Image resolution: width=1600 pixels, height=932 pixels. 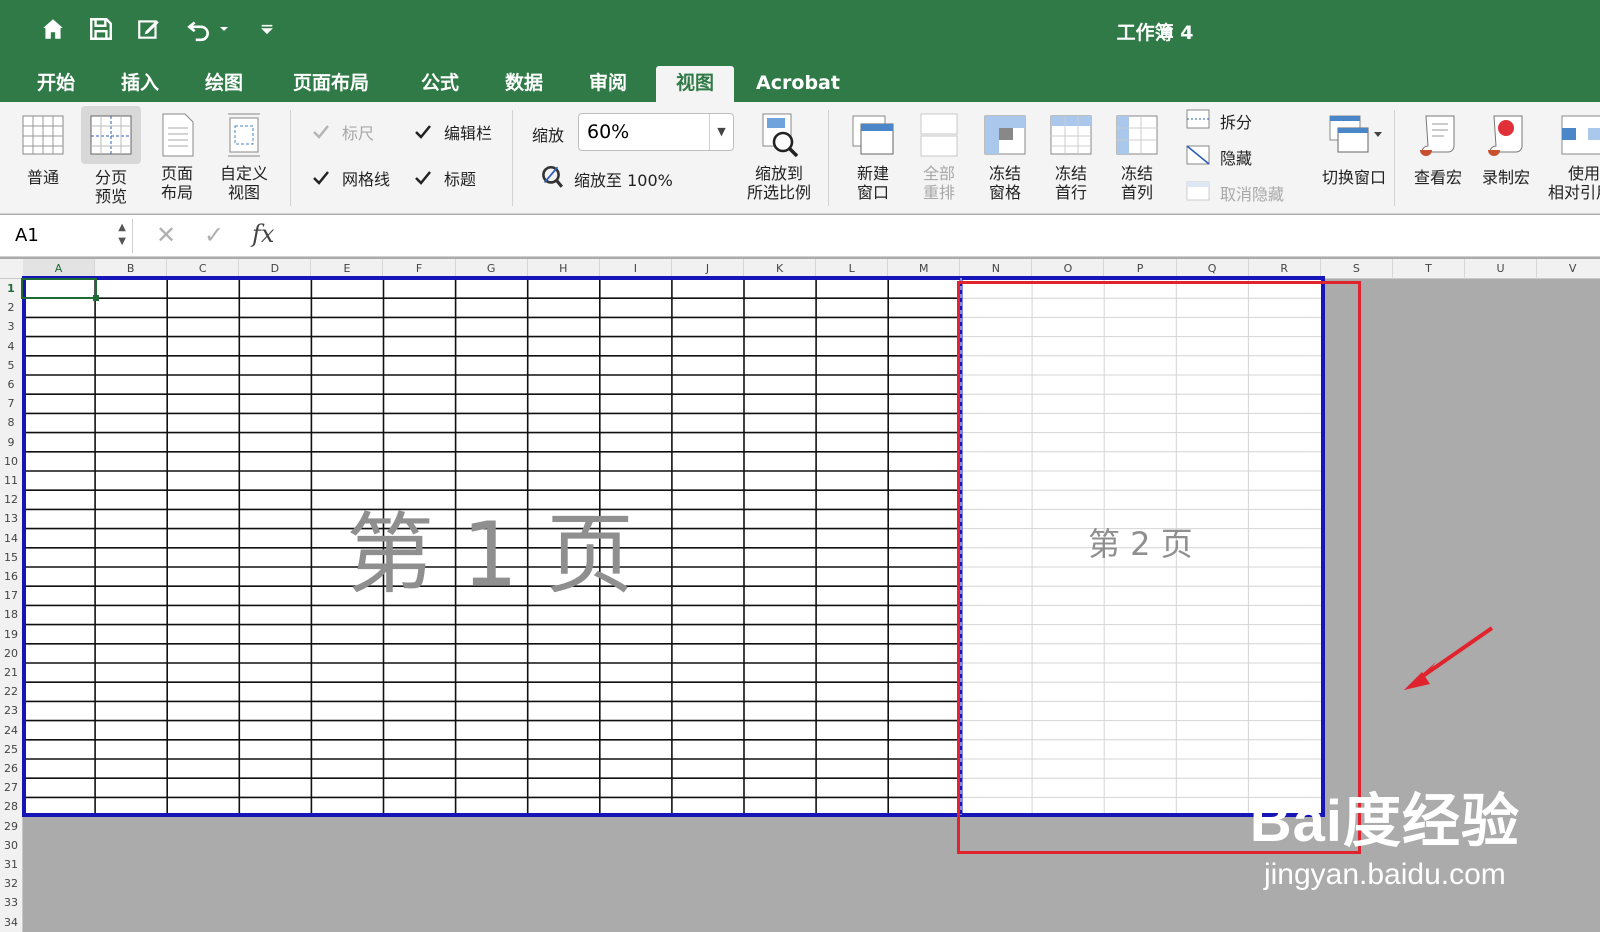 I want to click on row-header-31: 31, so click(x=11, y=864).